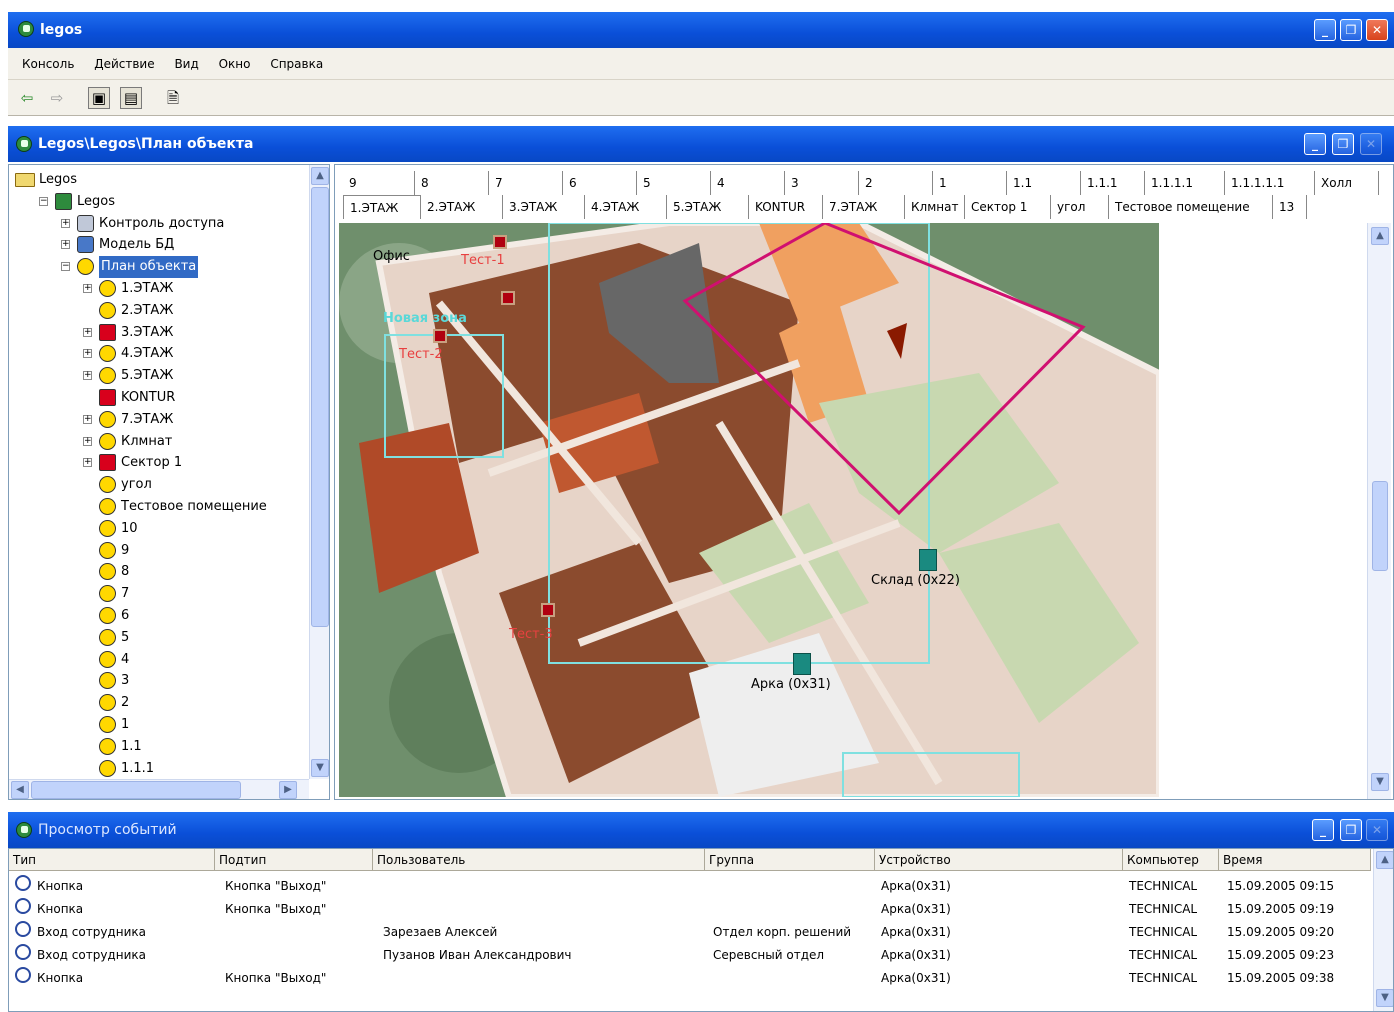 This screenshot has width=1394, height=1012. What do you see at coordinates (508, 298) in the screenshot?
I see `device-marker-new-zone` at bounding box center [508, 298].